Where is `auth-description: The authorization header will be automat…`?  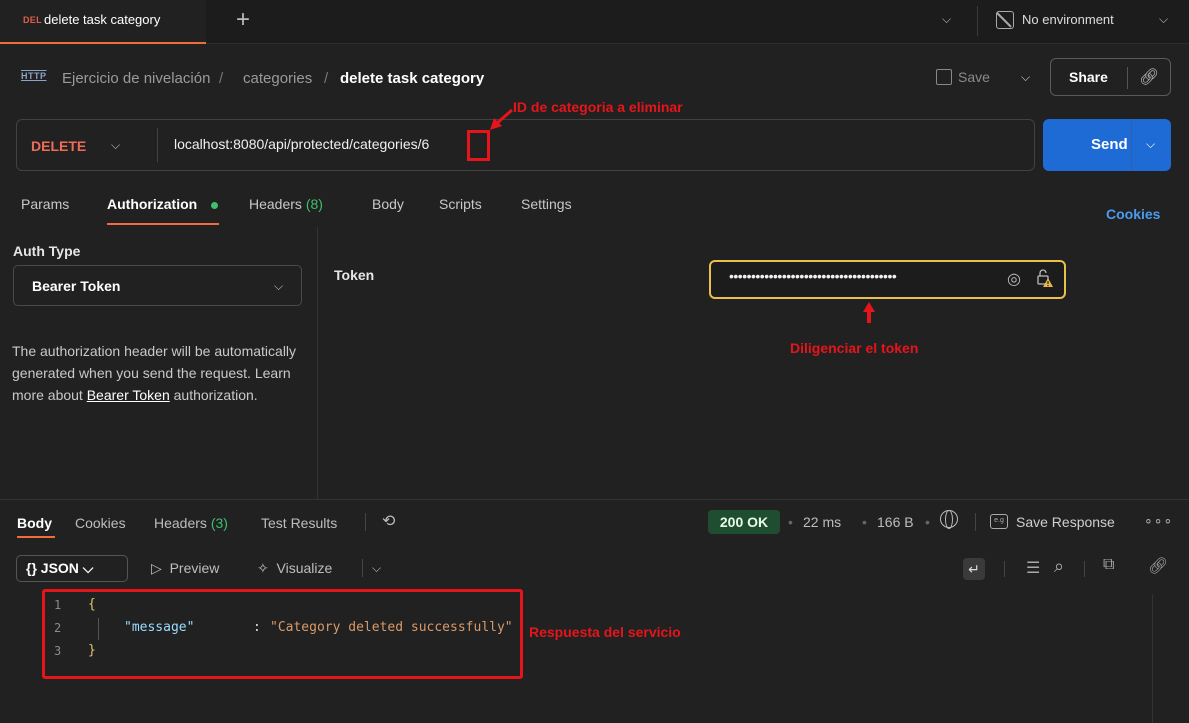
auth-description: The authorization header will be automat… is located at coordinates (160, 373).